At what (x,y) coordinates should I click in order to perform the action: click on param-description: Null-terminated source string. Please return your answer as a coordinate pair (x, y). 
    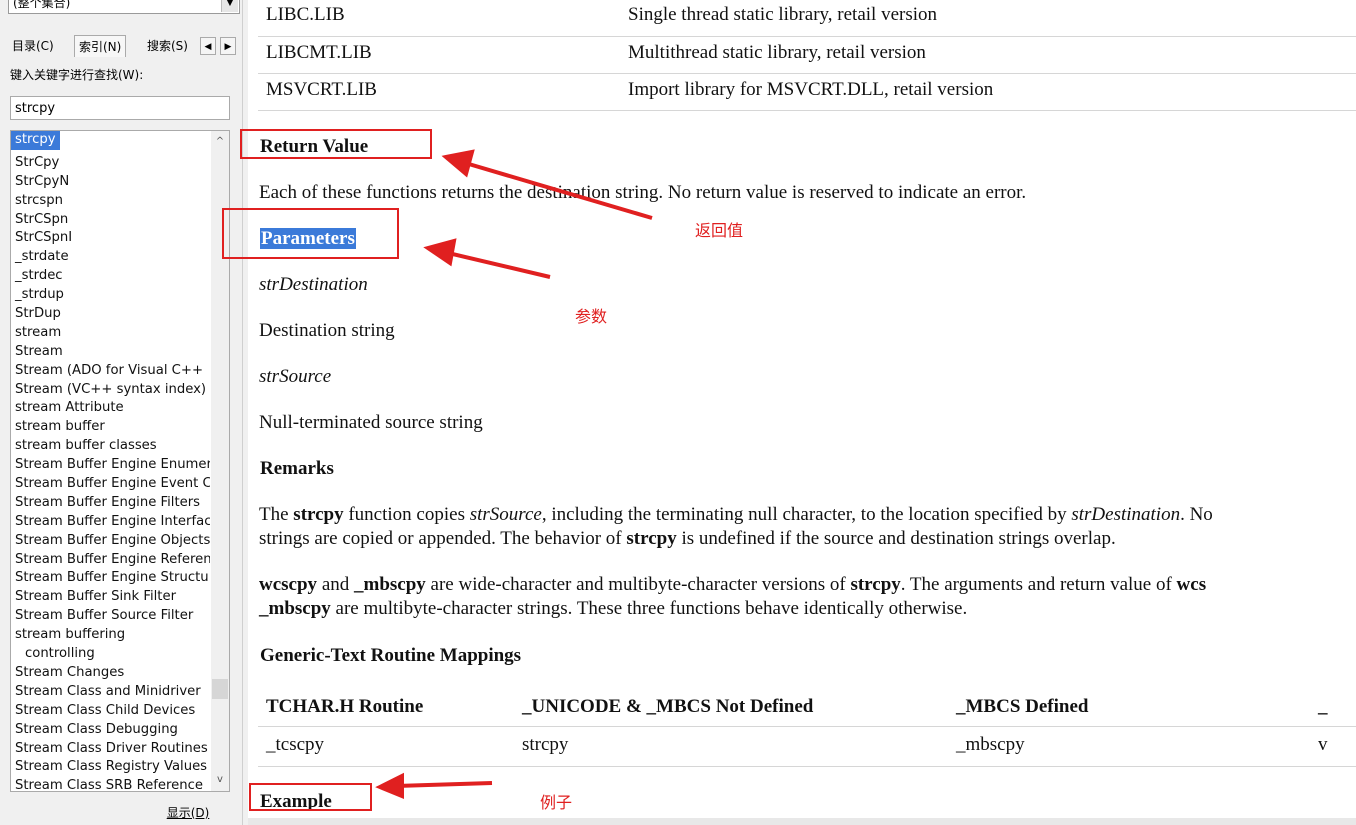
    Looking at the image, I should click on (371, 422).